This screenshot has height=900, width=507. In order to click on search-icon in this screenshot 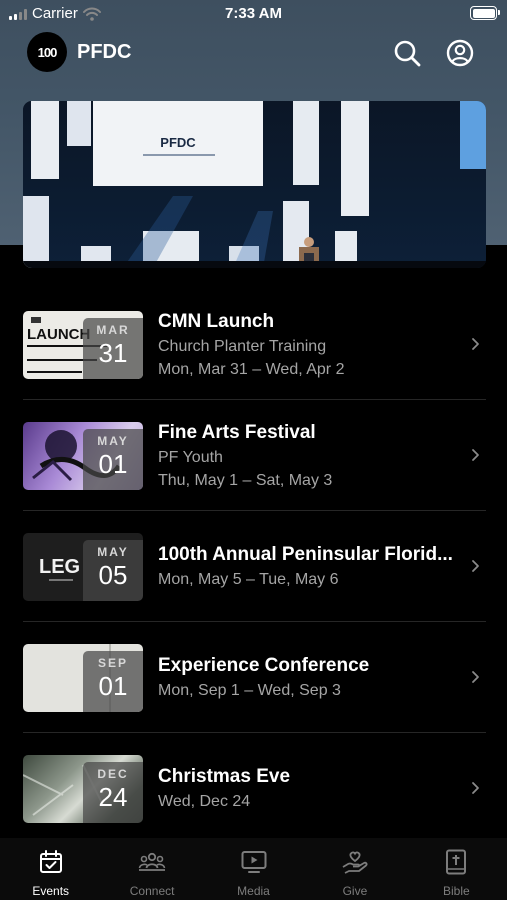, I will do `click(407, 53)`.